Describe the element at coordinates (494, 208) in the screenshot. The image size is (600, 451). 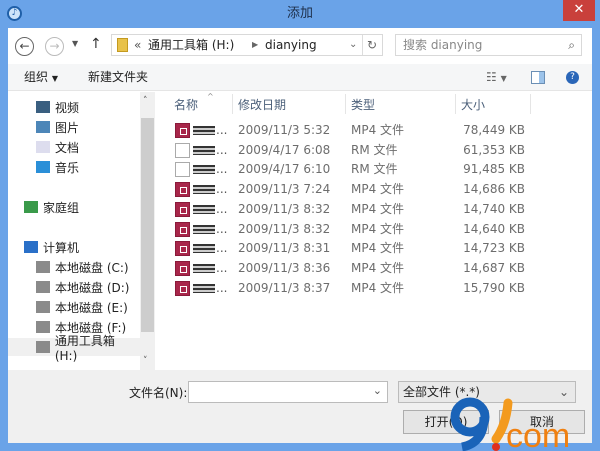
I see `file-size: 14,740 KB` at that location.